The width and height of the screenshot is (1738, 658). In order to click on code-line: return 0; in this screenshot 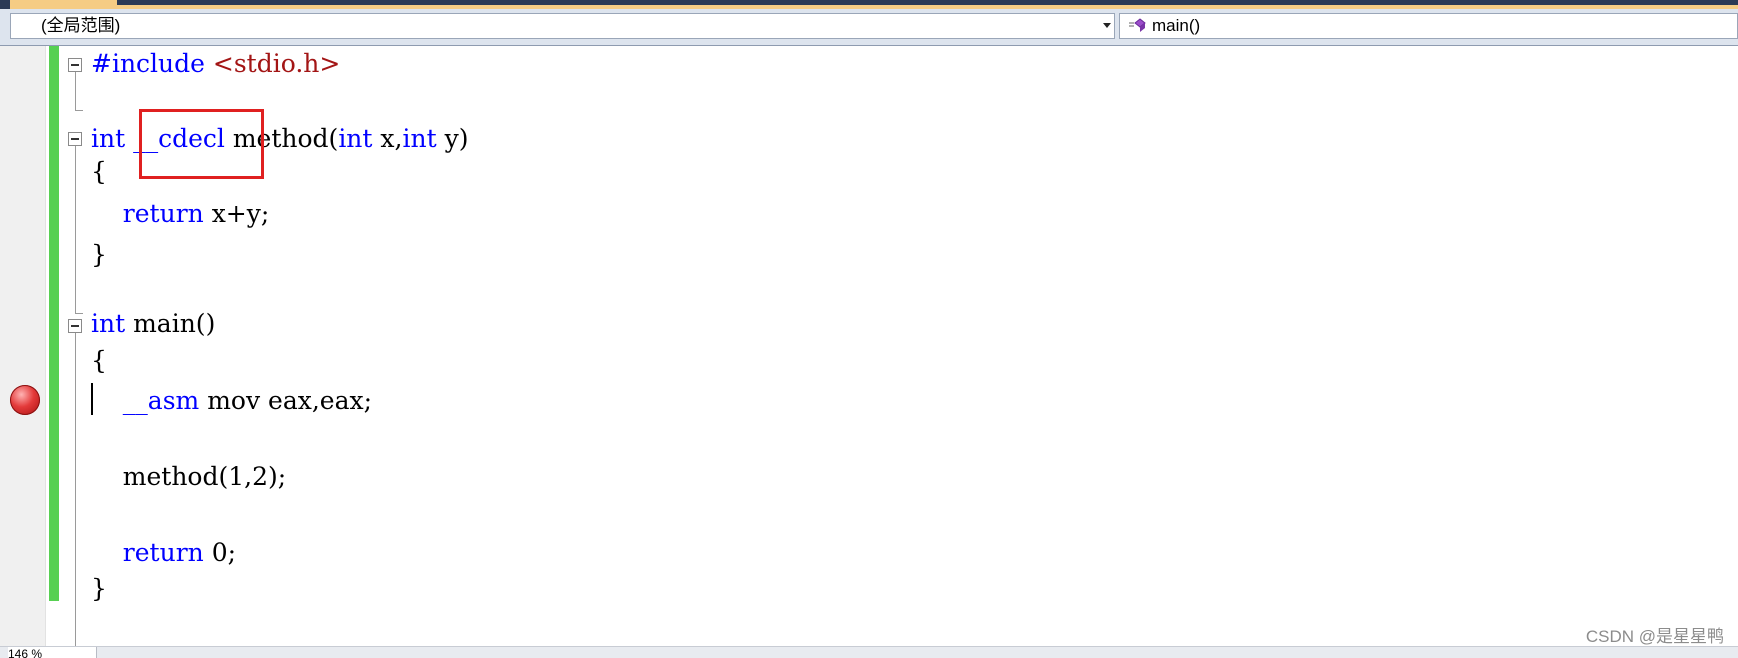, I will do `click(163, 553)`.